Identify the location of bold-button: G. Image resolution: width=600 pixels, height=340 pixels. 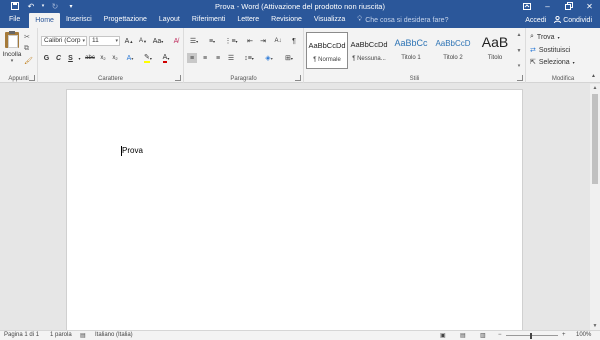
(46, 58).